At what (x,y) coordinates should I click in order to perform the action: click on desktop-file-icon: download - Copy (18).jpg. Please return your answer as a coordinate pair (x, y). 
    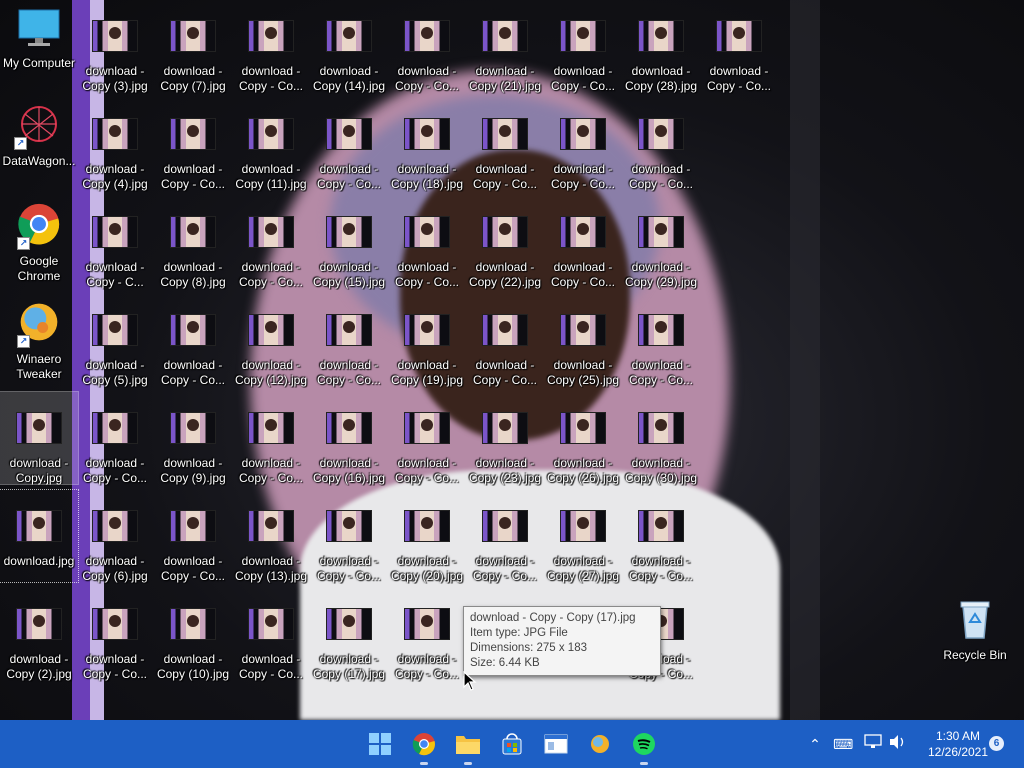
    Looking at the image, I should click on (427, 144).